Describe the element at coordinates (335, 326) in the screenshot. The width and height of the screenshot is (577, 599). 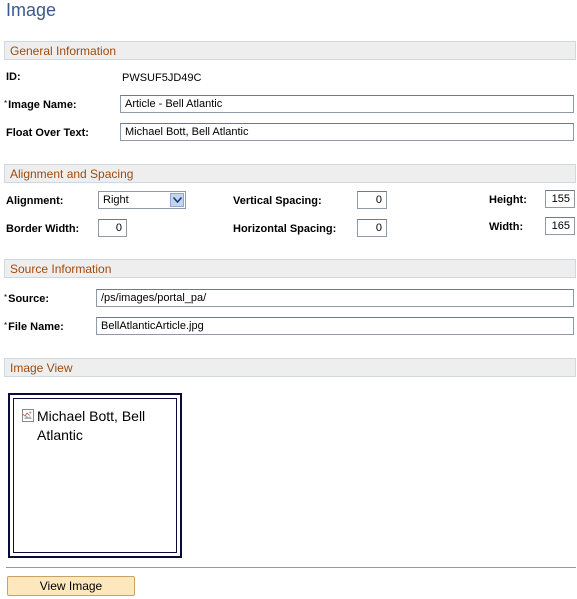
I see `file-name-field: BellAtlanticArticle.jpg` at that location.